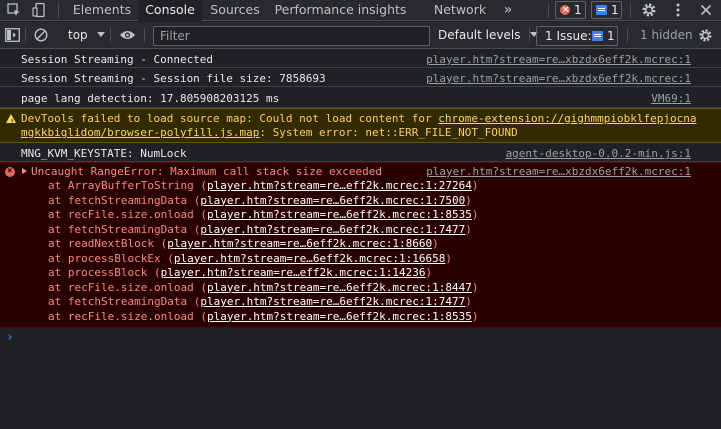  What do you see at coordinates (150, 98) in the screenshot?
I see `message-text: page lang detection: 17.805908203125 ms` at bounding box center [150, 98].